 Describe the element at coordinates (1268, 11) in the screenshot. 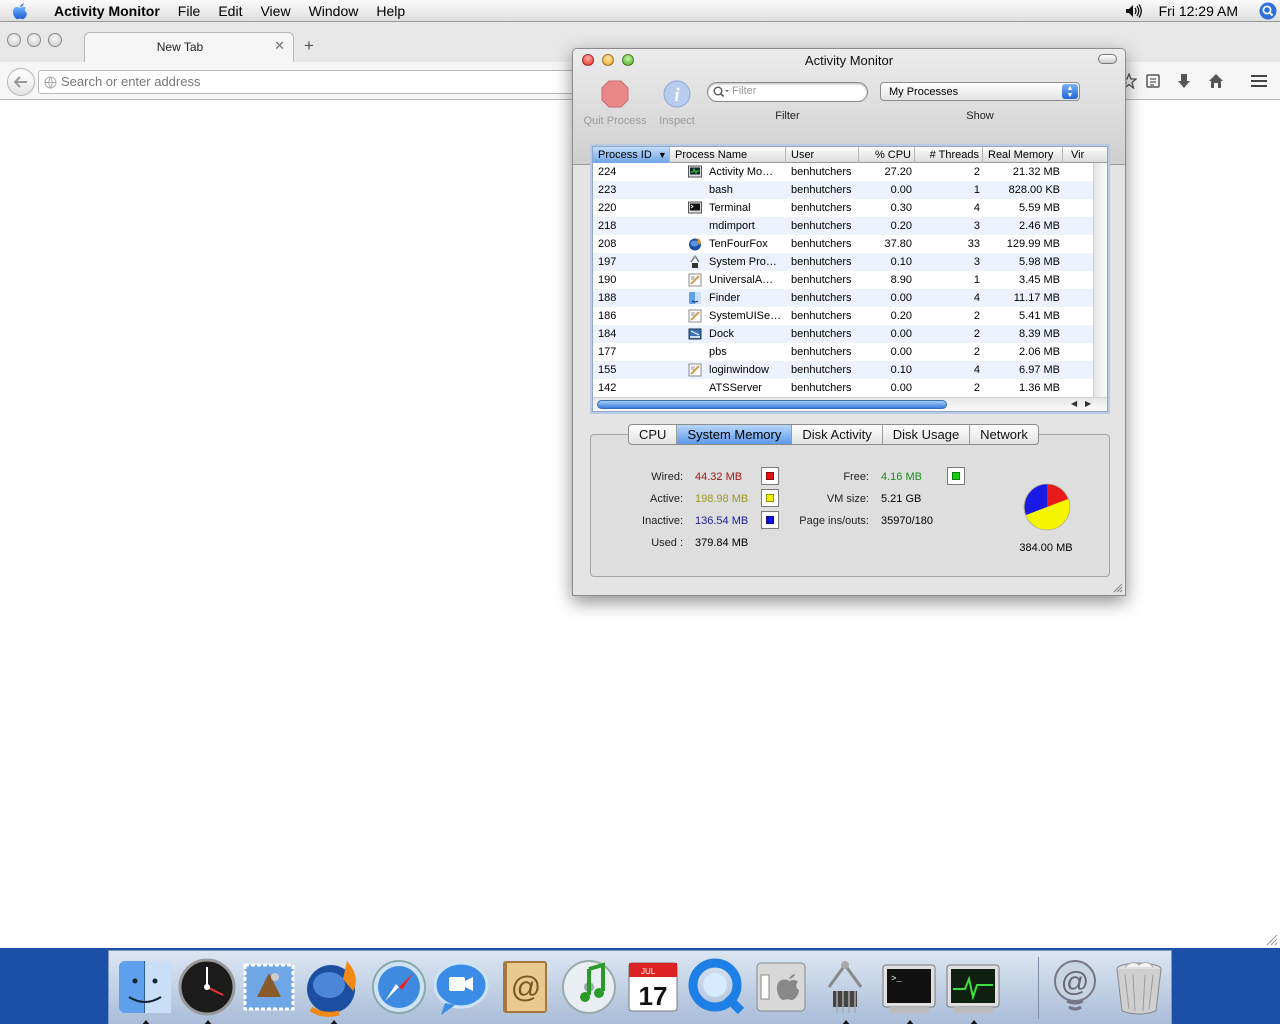

I see `spotlight-icon` at that location.